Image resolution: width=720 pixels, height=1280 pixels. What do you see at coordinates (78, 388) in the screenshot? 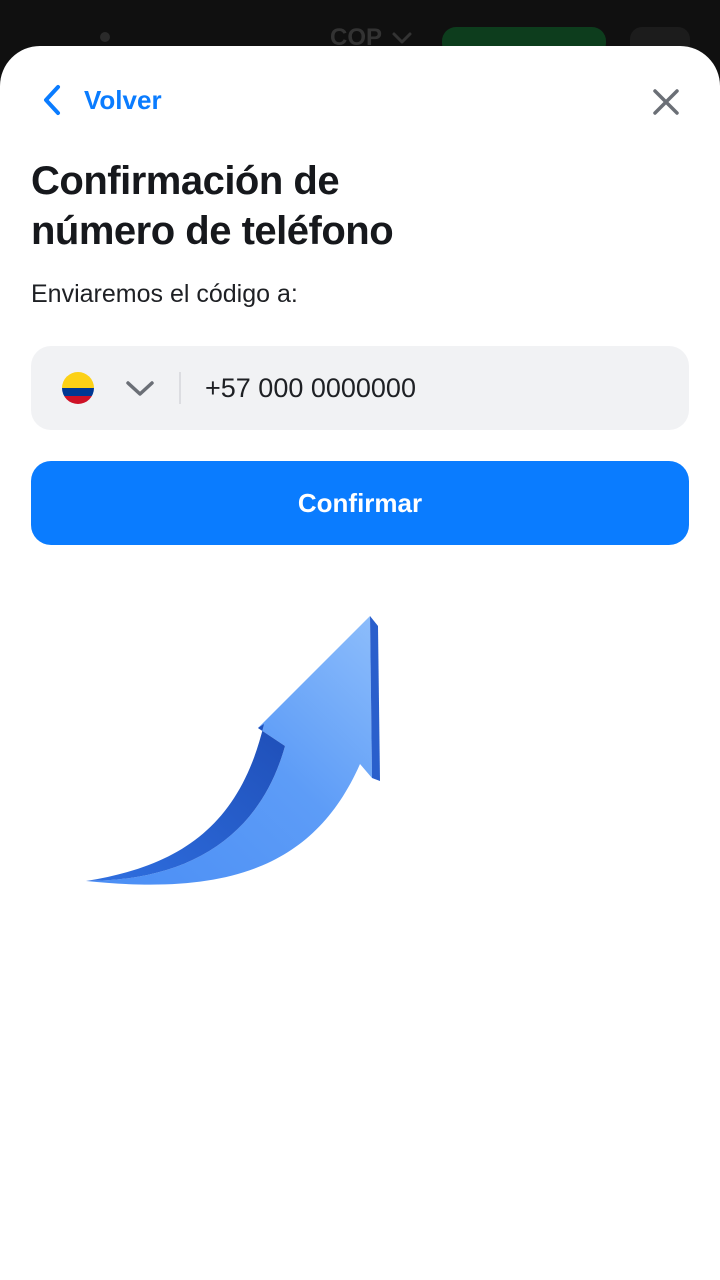
I see `colombia-flag-icon` at bounding box center [78, 388].